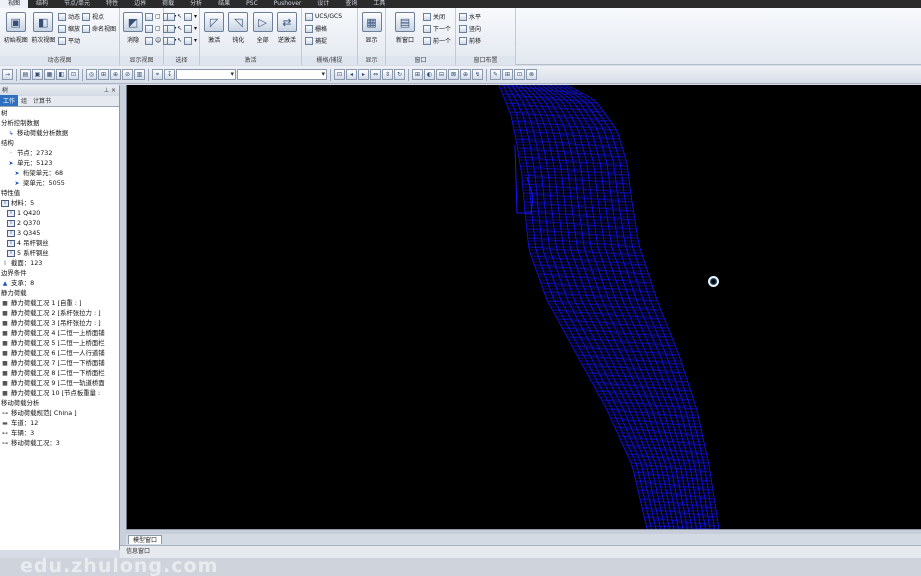 The height and width of the screenshot is (576, 921). Describe the element at coordinates (470, 28) in the screenshot. I see `ribbon-small-button: 竖向` at that location.